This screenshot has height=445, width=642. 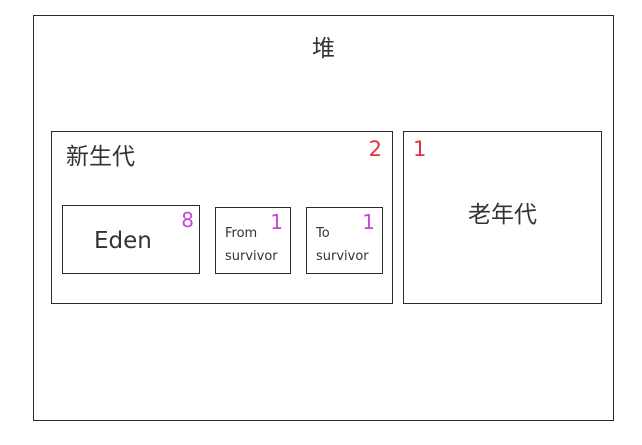 What do you see at coordinates (323, 49) in the screenshot?
I see `heap-title: 堆` at bounding box center [323, 49].